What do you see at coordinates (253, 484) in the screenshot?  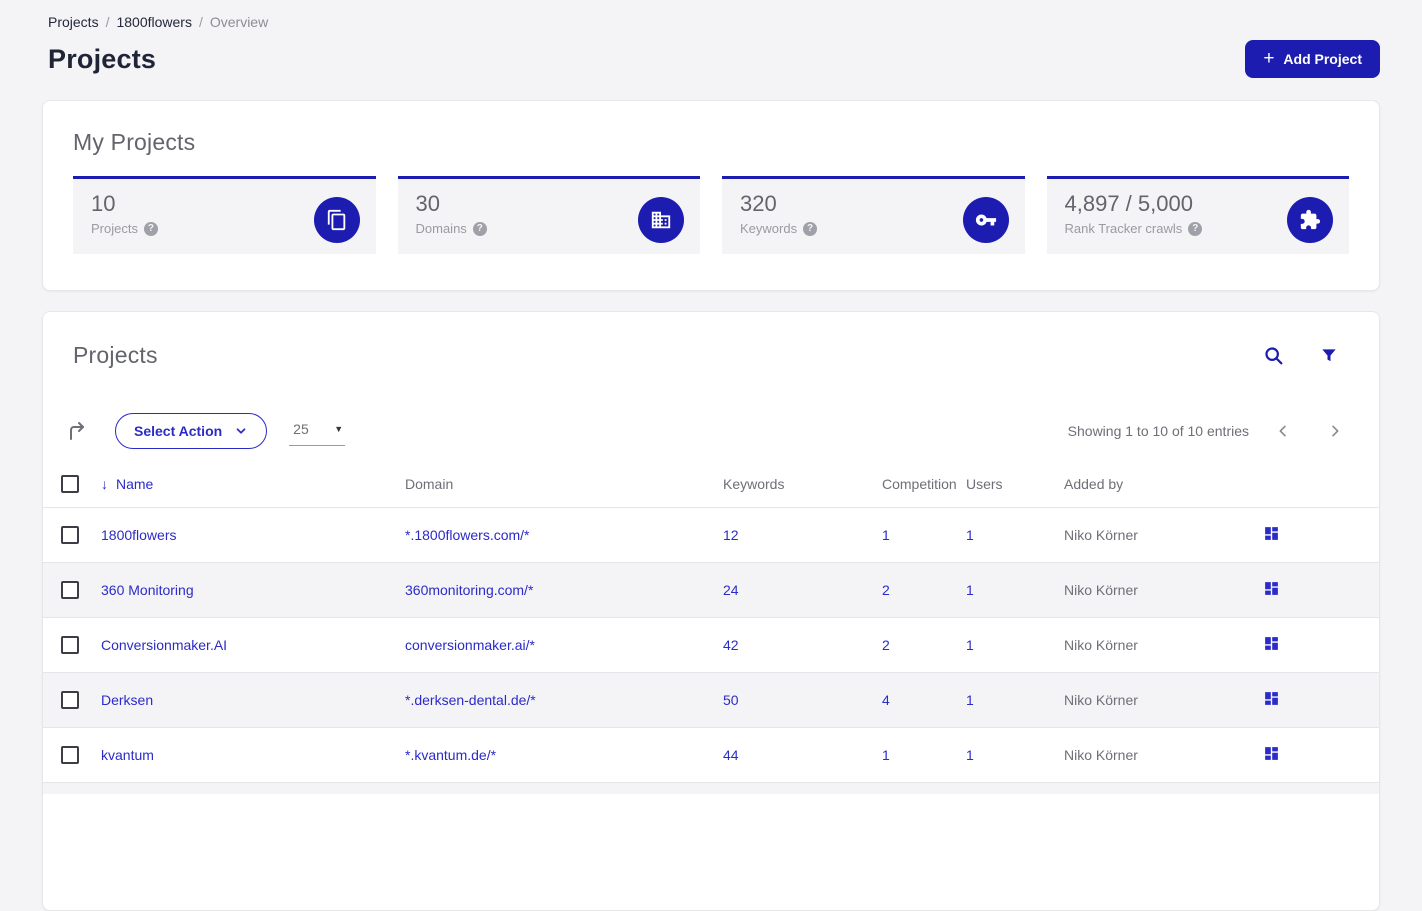 I see `column-header-name: ↓ Name` at bounding box center [253, 484].